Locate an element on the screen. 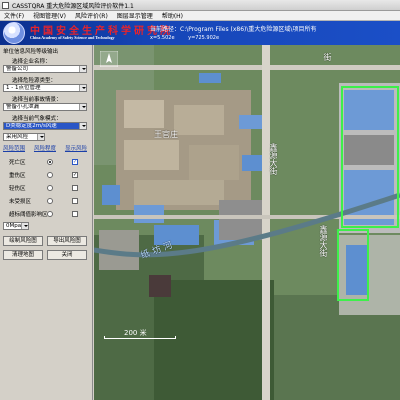 The width and height of the screenshot is (400, 400). layer-row: 超标阈值影响区 is located at coordinates (45, 216).